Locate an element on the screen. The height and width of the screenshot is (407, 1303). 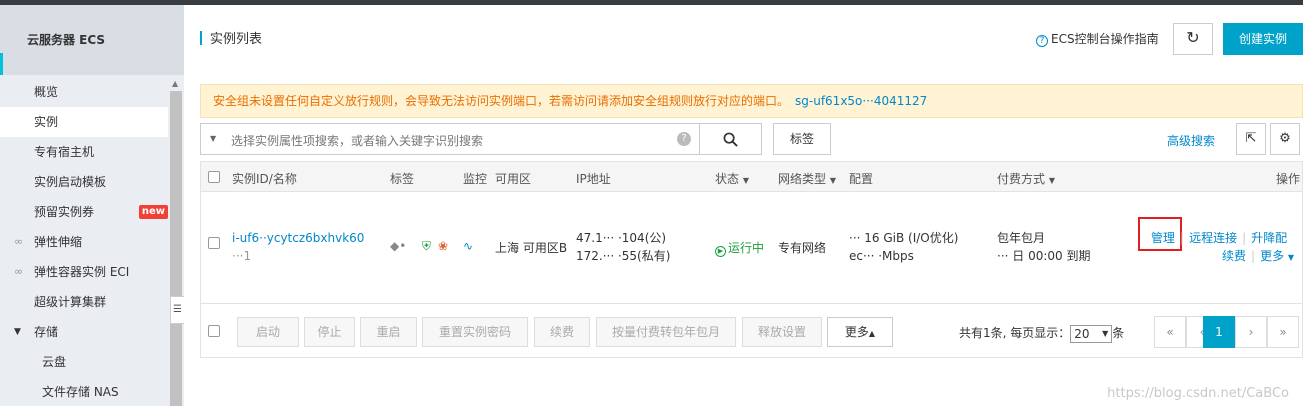
stop-button: 停止 is located at coordinates (329, 332).